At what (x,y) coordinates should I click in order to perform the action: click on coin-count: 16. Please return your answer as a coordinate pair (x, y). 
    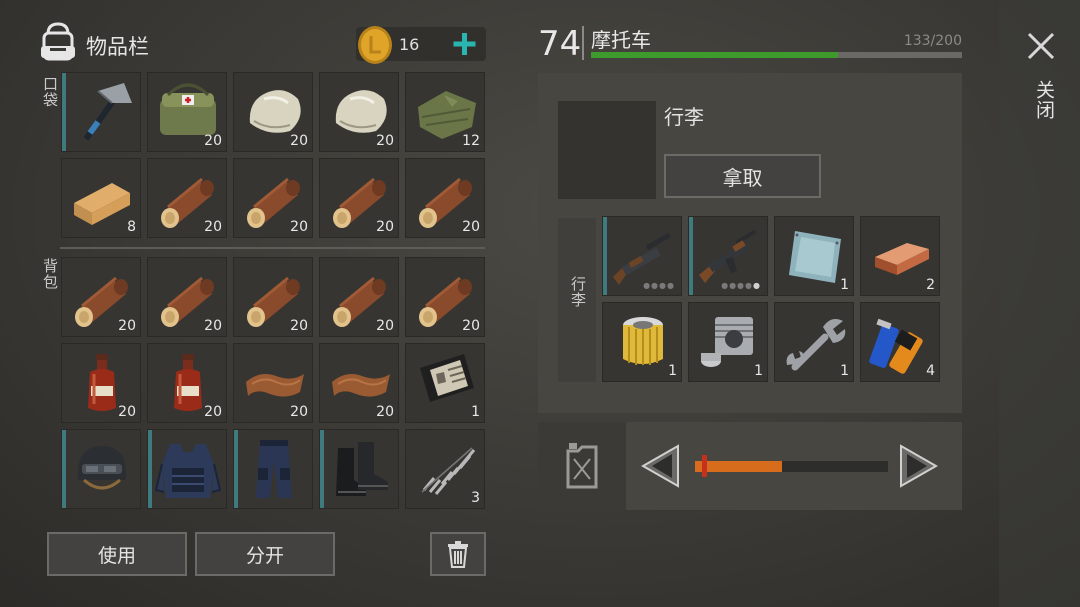
    Looking at the image, I should click on (409, 44).